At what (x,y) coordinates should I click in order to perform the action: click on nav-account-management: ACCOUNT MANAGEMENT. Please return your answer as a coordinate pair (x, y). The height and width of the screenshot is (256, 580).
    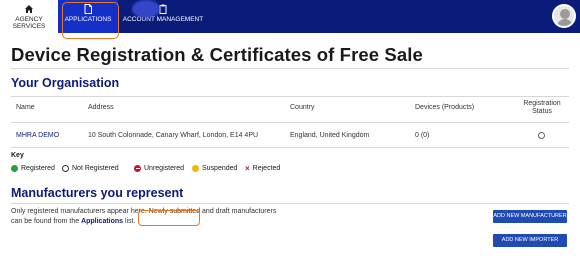
    Looking at the image, I should click on (163, 16).